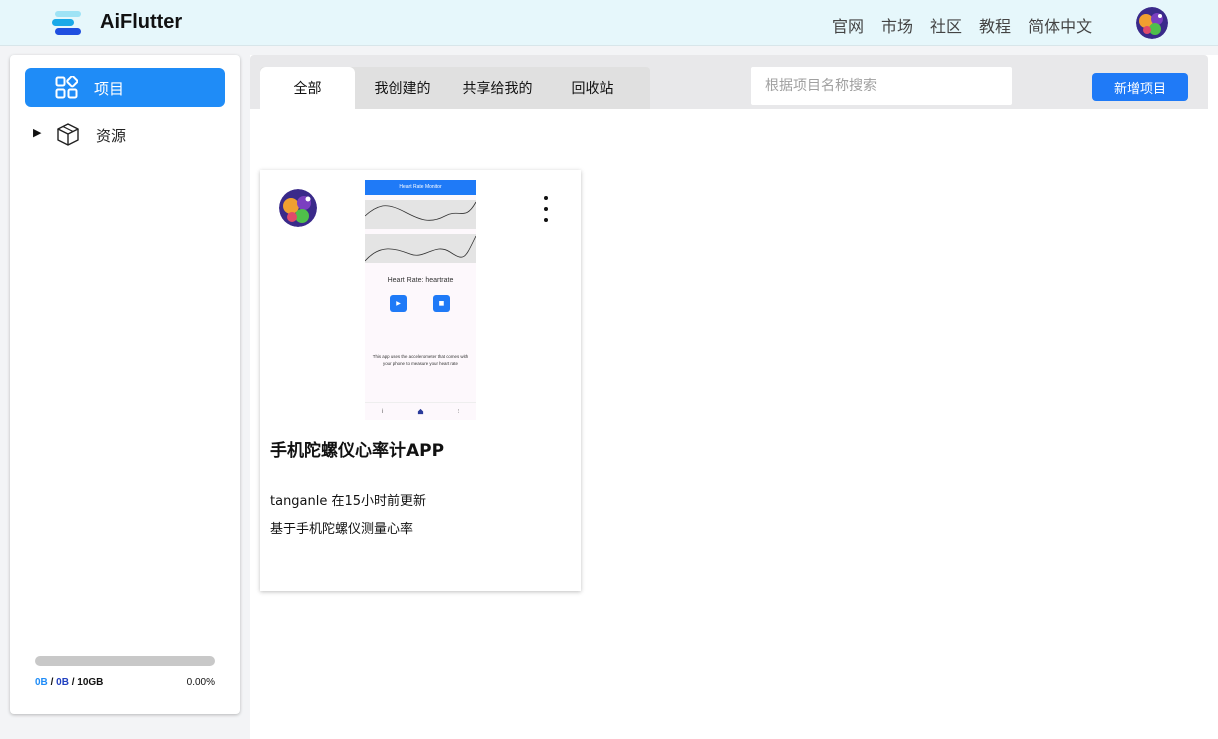 The width and height of the screenshot is (1218, 739). Describe the element at coordinates (307, 88) in the screenshot. I see `tab-all: 全部` at that location.